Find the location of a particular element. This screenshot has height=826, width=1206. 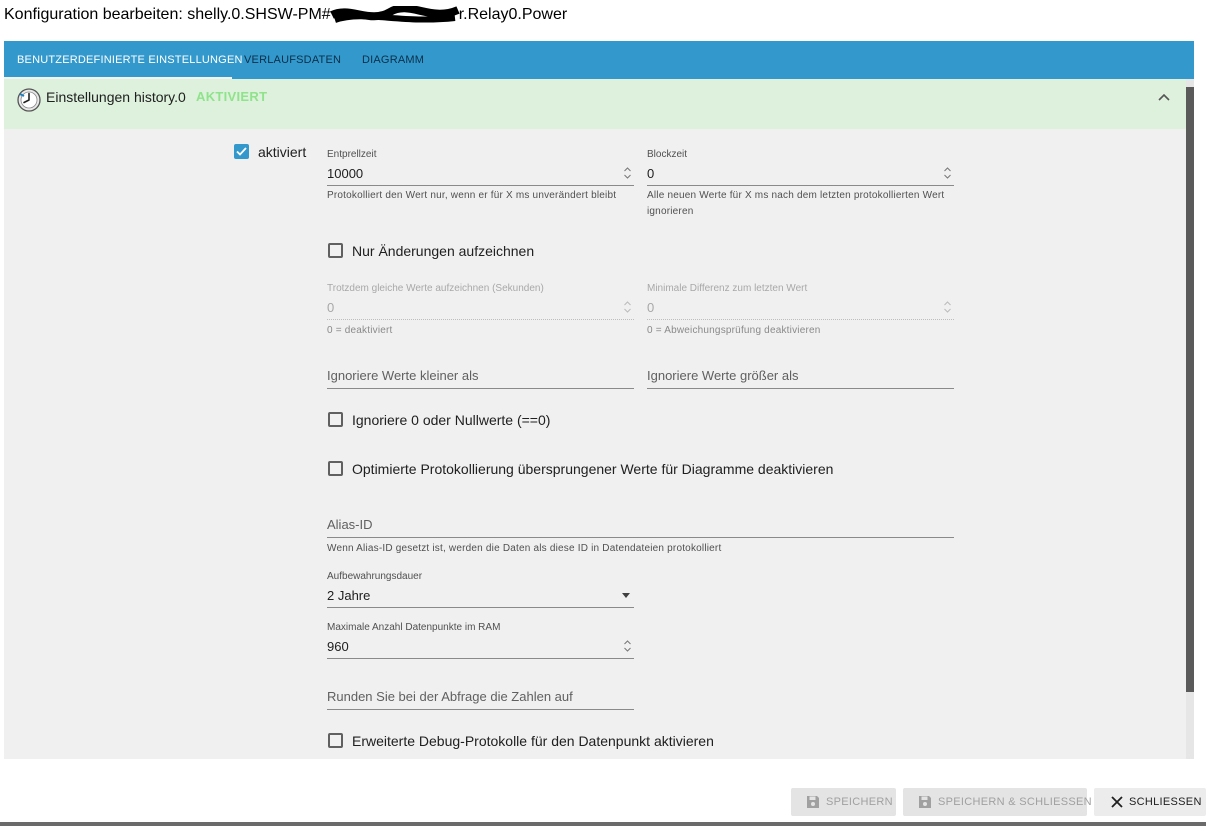

changes-only-label: Nur Änderungen aufzeichnen is located at coordinates (443, 251).